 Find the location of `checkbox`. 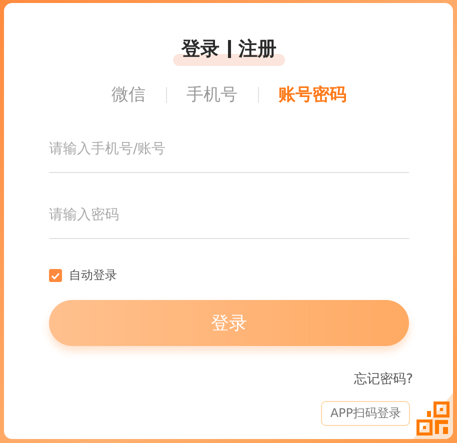

checkbox is located at coordinates (55, 275).